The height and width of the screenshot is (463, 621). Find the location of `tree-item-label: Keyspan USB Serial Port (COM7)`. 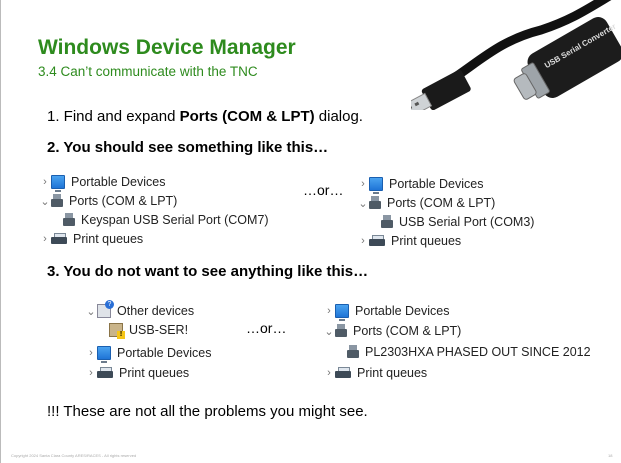

tree-item-label: Keyspan USB Serial Port (COM7) is located at coordinates (175, 220).